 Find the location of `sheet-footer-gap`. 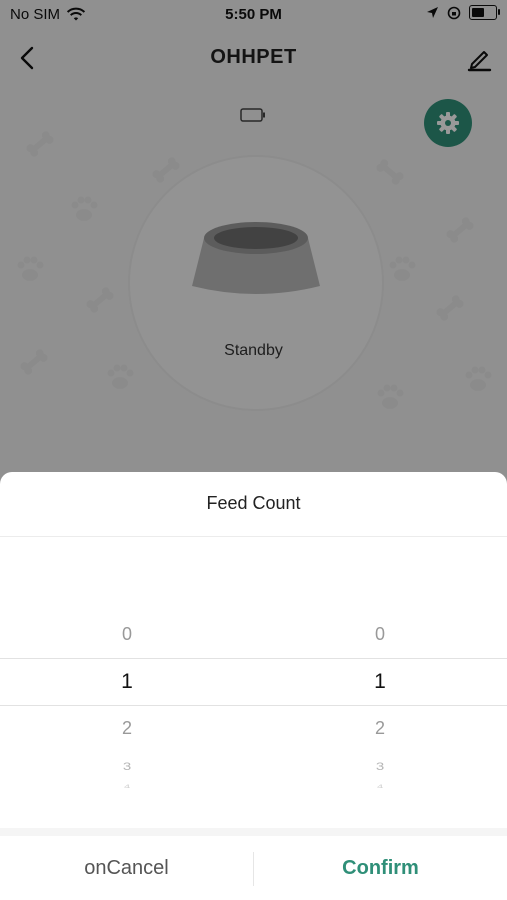

sheet-footer-gap is located at coordinates (253, 832).